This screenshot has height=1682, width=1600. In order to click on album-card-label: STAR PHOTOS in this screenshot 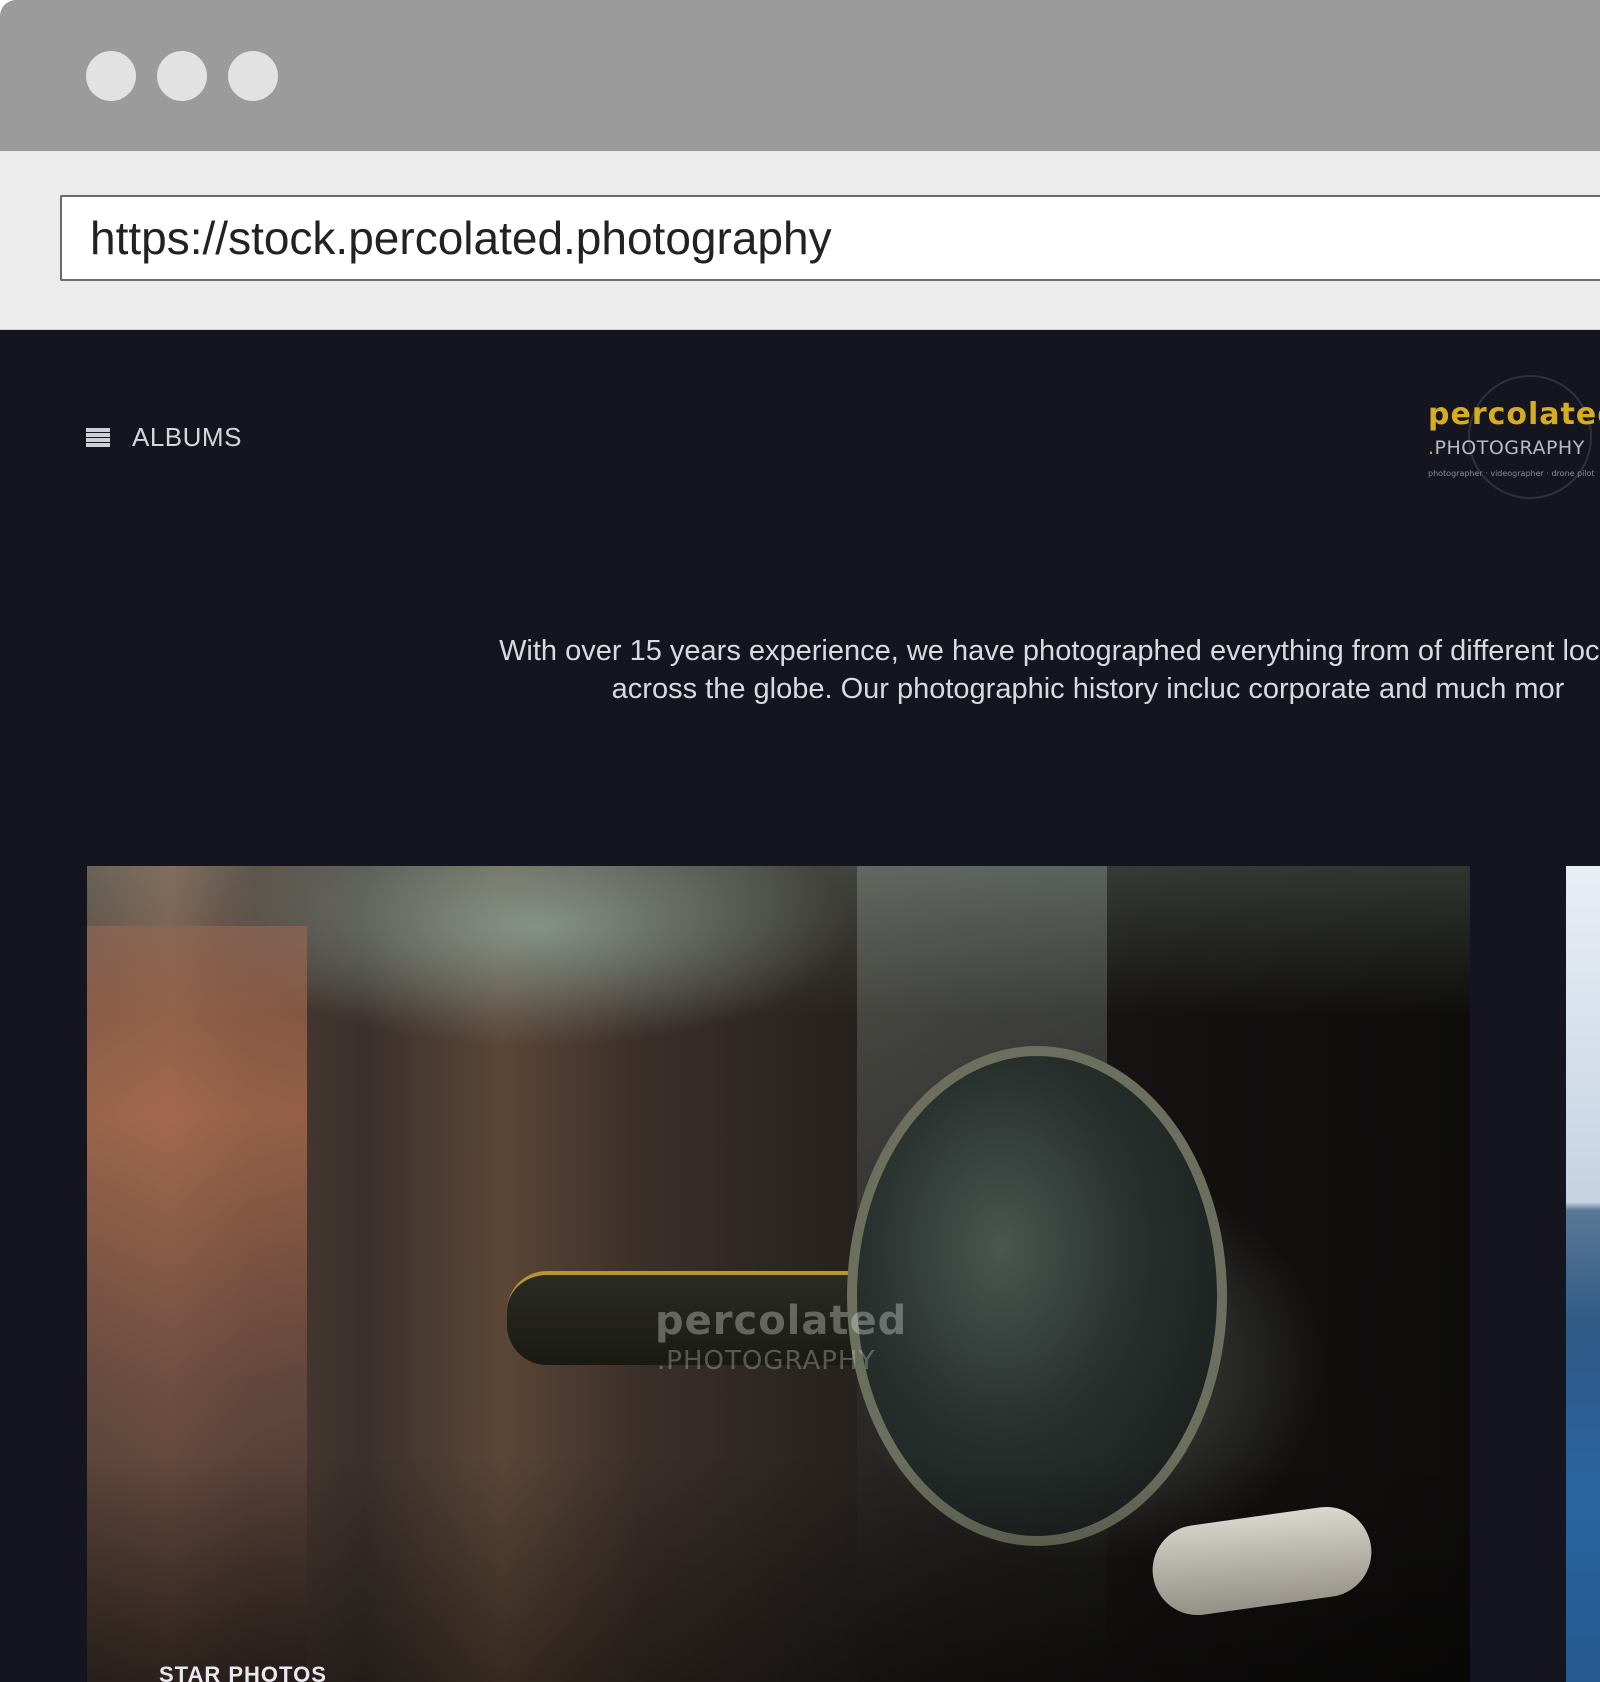, I will do `click(243, 1672)`.